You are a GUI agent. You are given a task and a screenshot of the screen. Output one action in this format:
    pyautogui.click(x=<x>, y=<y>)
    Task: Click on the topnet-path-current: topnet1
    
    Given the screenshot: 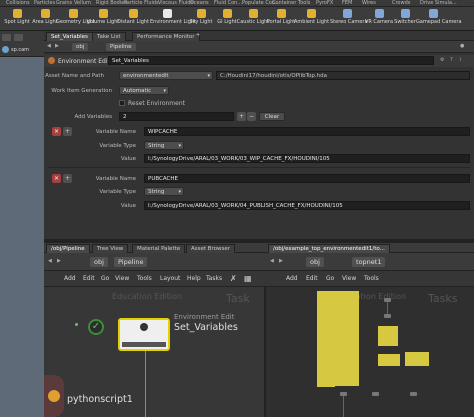 What is the action you would take?
    pyautogui.click(x=369, y=262)
    